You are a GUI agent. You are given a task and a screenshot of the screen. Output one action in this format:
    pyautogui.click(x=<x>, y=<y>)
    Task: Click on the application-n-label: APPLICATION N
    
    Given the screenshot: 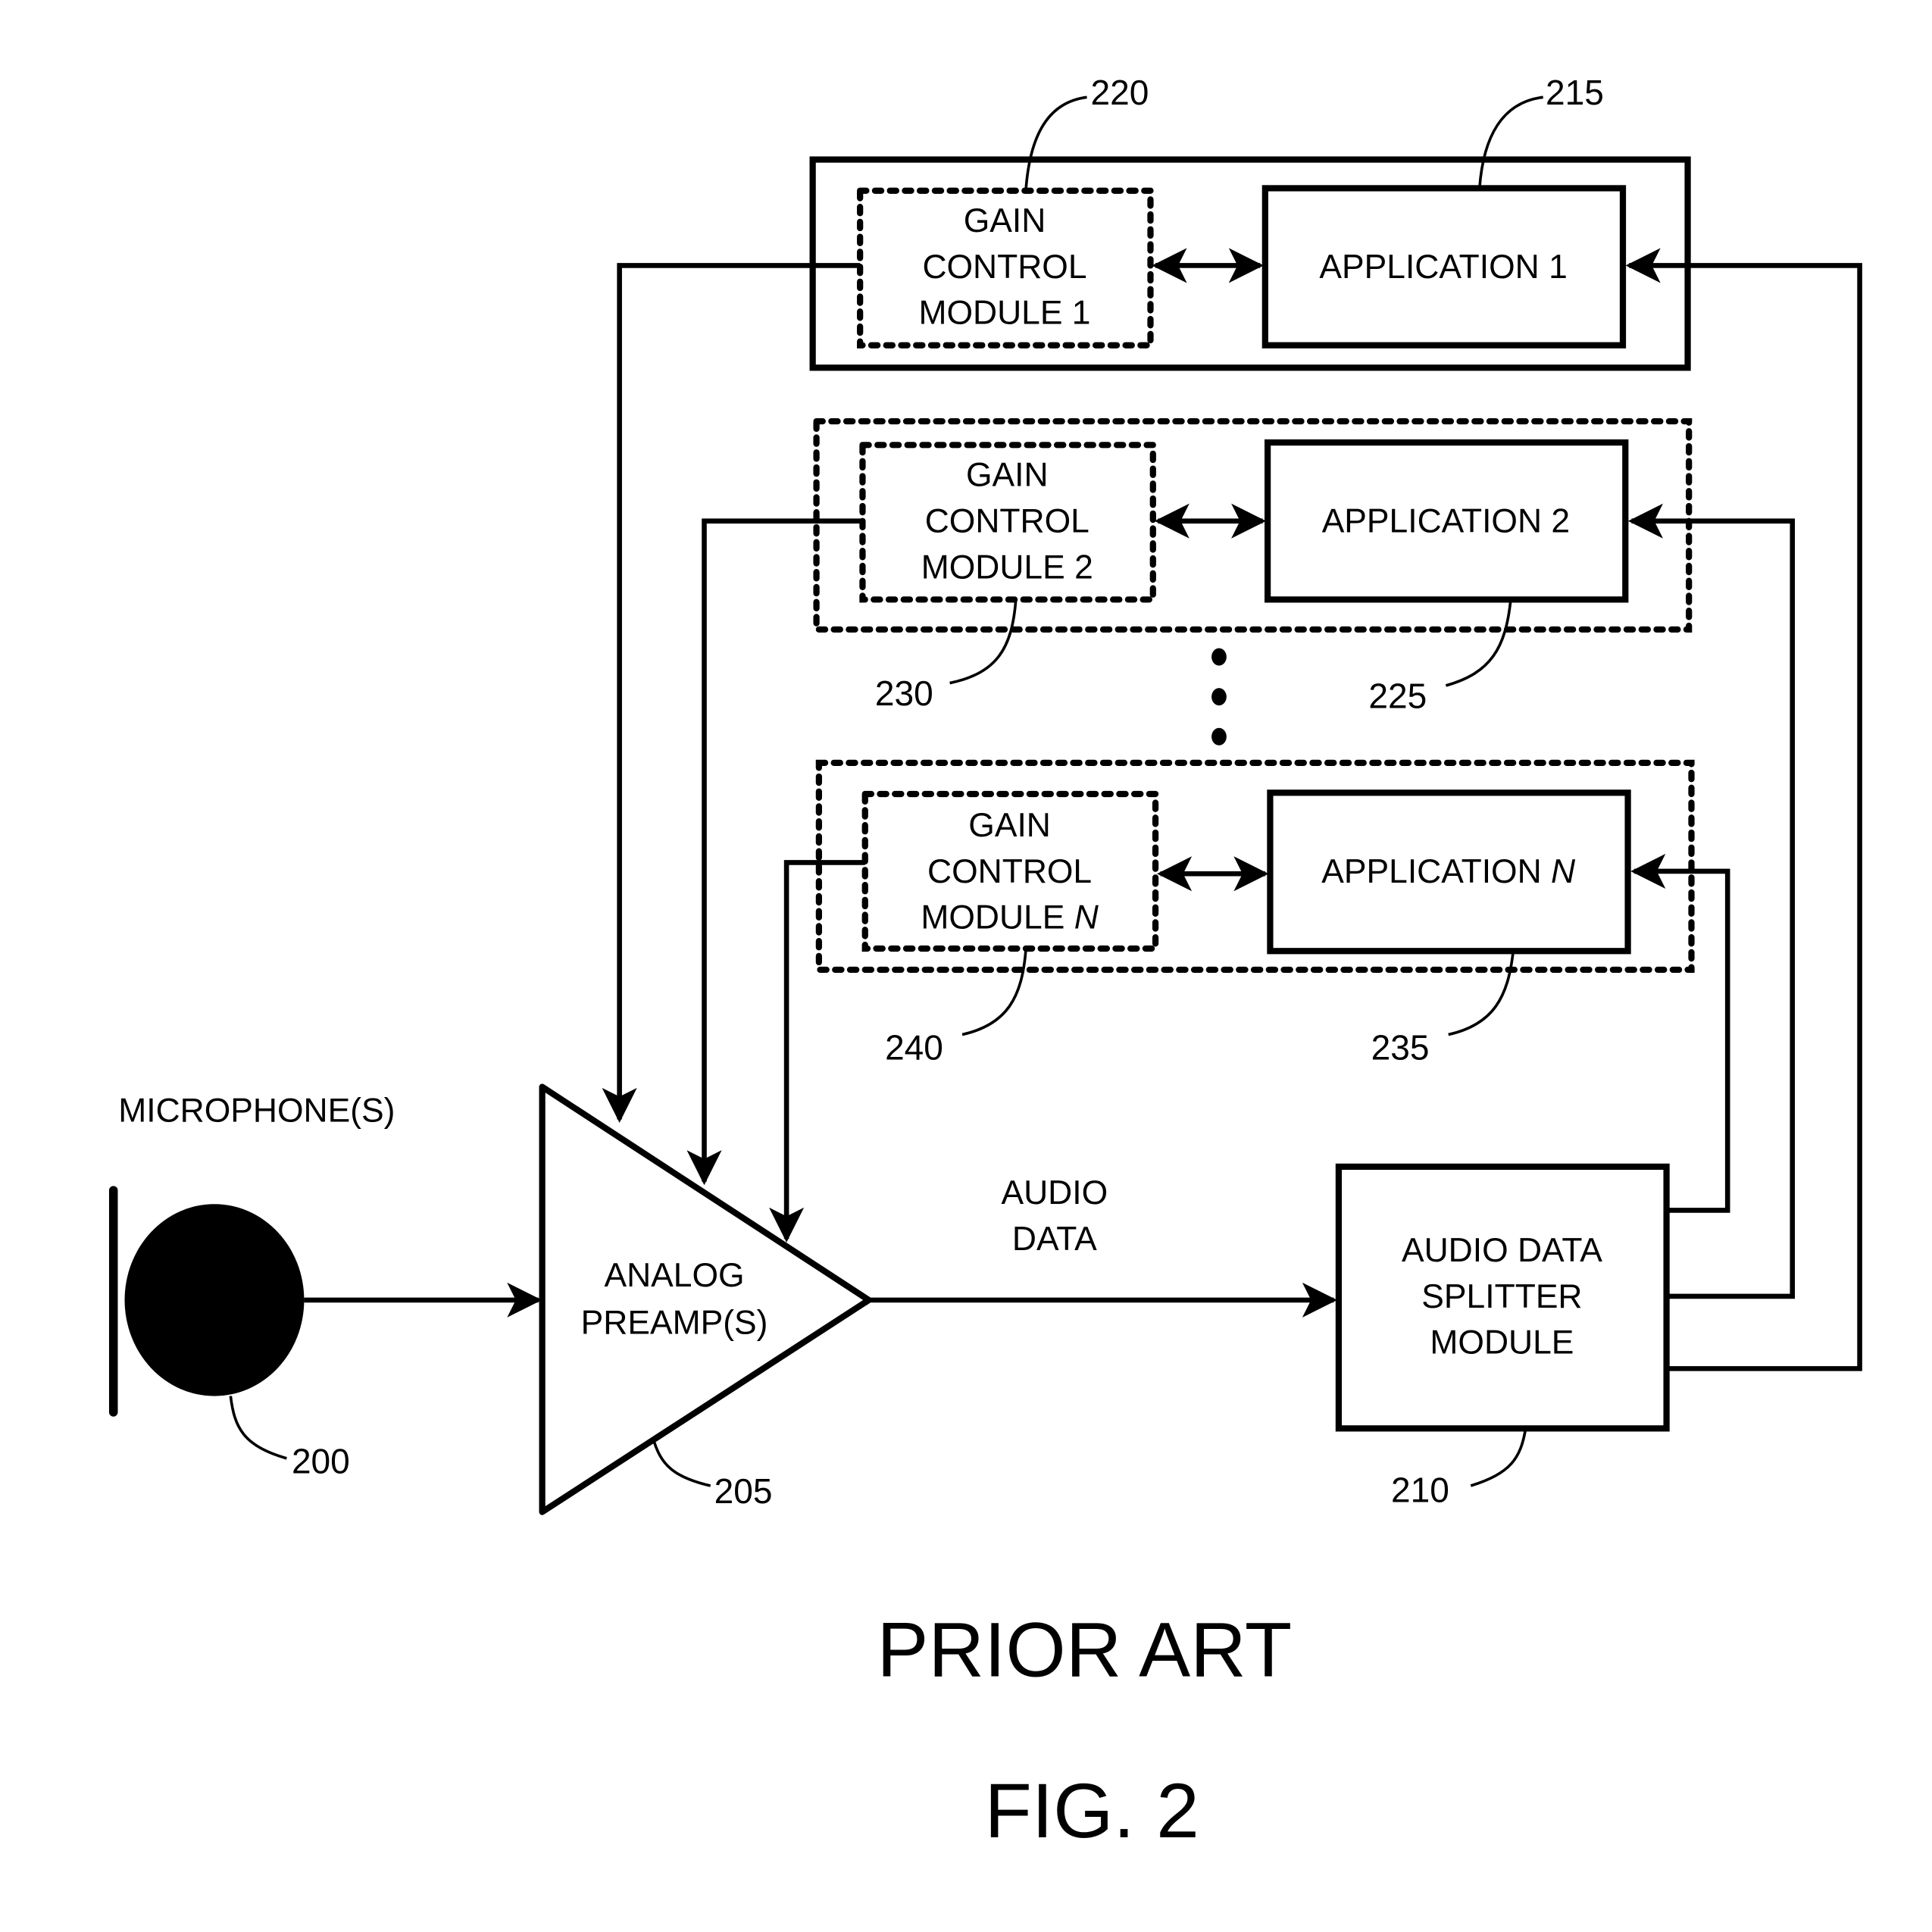 What is the action you would take?
    pyautogui.click(x=1448, y=871)
    